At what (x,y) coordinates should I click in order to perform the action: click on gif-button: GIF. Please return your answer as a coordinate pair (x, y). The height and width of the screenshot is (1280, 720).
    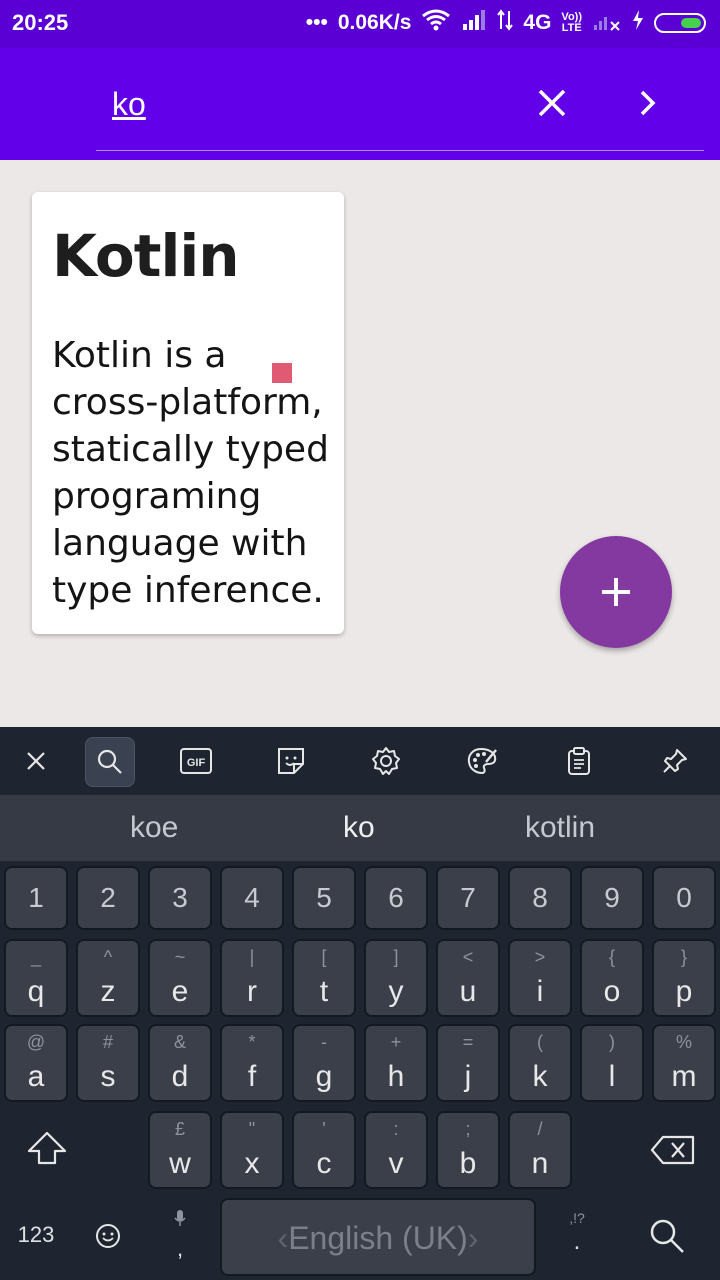
    Looking at the image, I should click on (196, 761).